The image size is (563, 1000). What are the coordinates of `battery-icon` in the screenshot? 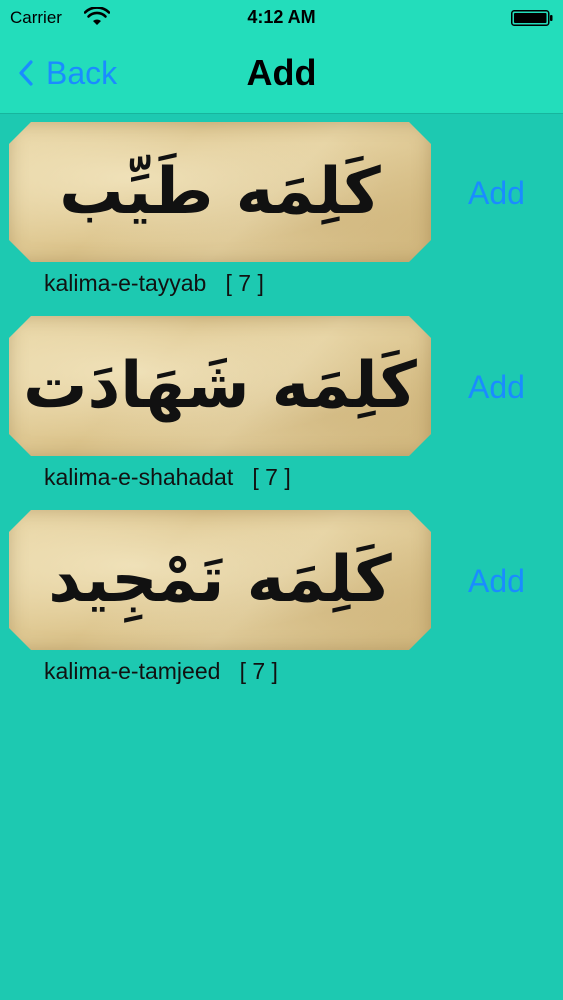 It's located at (532, 18).